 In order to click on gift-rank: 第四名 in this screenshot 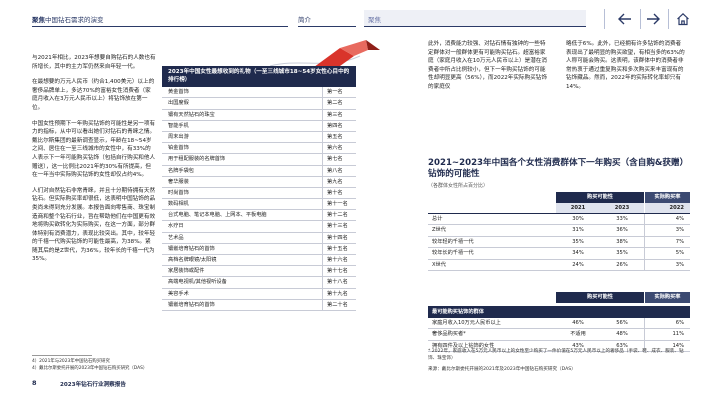, I will do `click(339, 125)`.